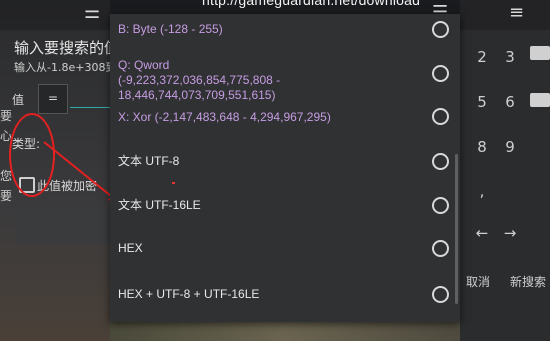 The height and width of the screenshot is (341, 550). What do you see at coordinates (224, 117) in the screenshot?
I see `option-label: X: Xor (-2,147,483,648 - 4,294,967,295)` at bounding box center [224, 117].